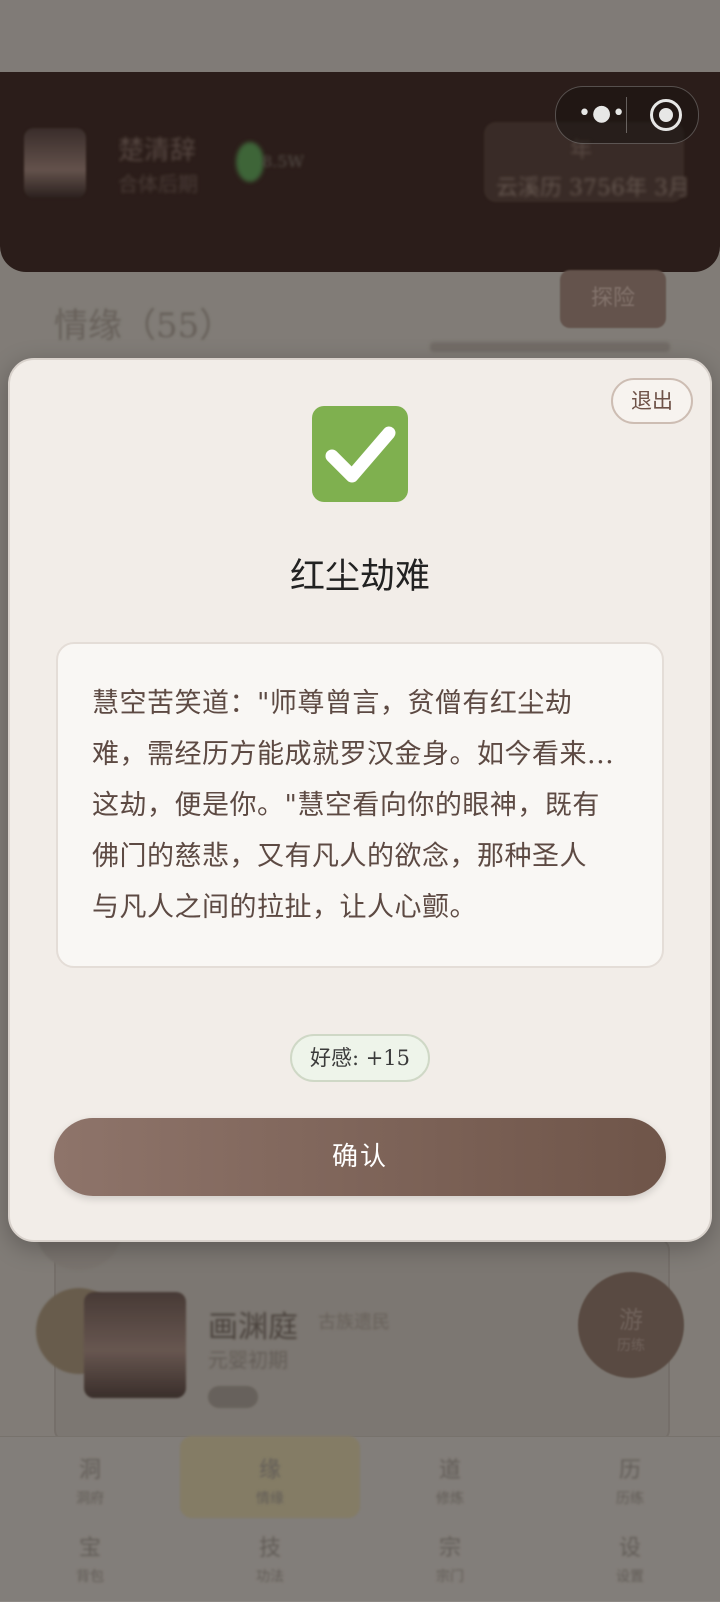  What do you see at coordinates (652, 401) in the screenshot?
I see `exit-button: 退出` at bounding box center [652, 401].